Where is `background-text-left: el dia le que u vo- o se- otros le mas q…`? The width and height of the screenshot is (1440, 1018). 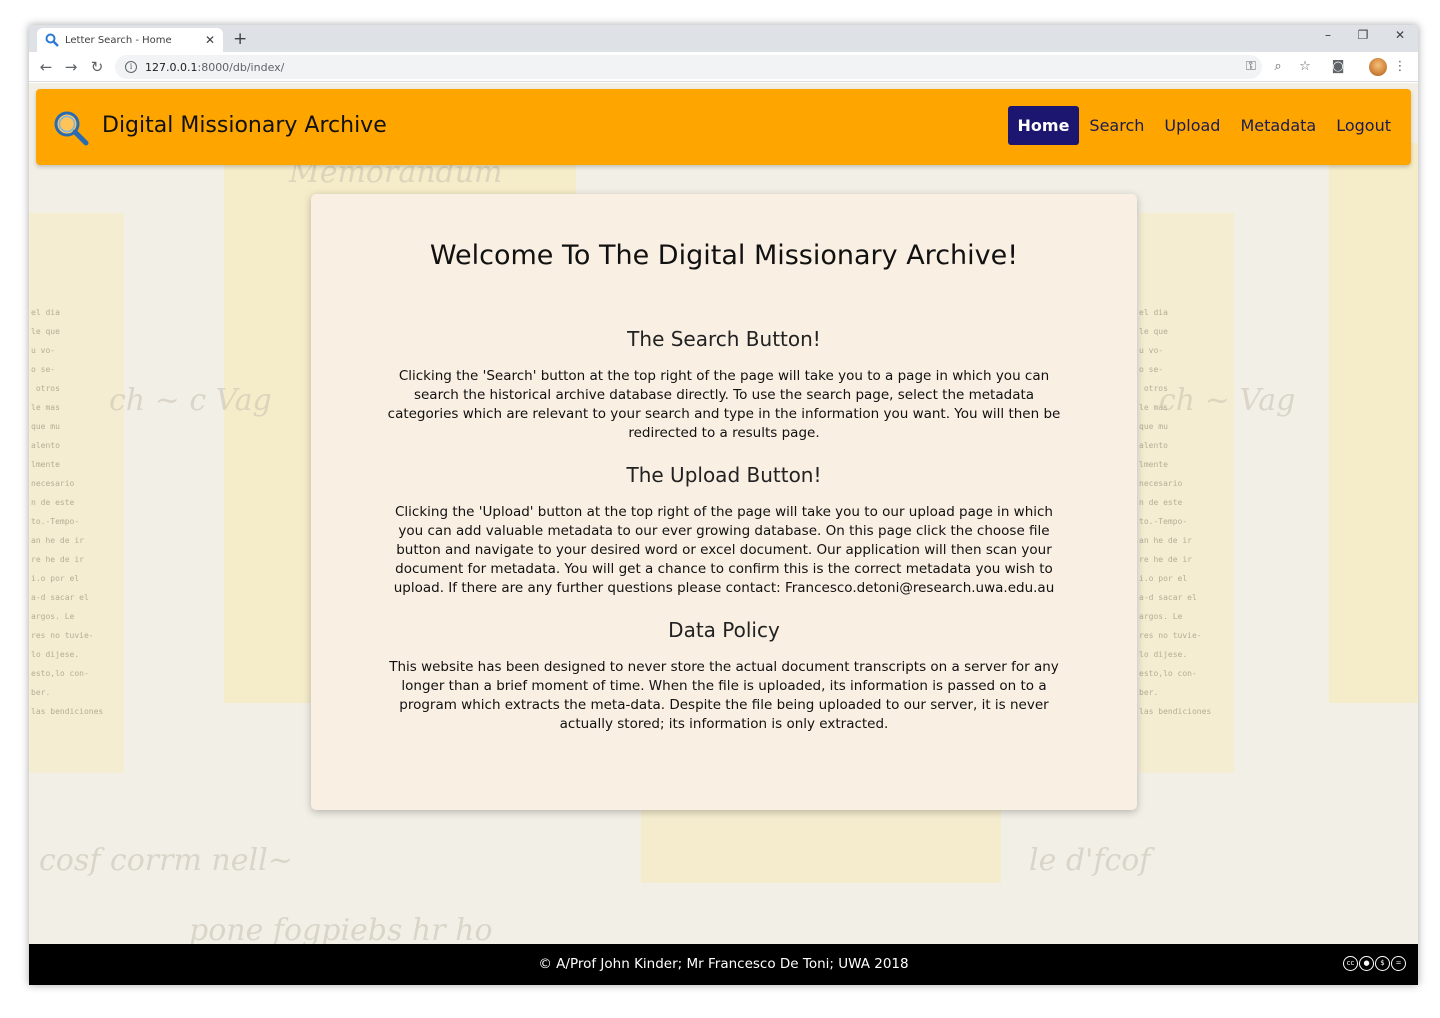
background-text-left: el dia le que u vo- o se- otros le mas q… is located at coordinates (67, 512).